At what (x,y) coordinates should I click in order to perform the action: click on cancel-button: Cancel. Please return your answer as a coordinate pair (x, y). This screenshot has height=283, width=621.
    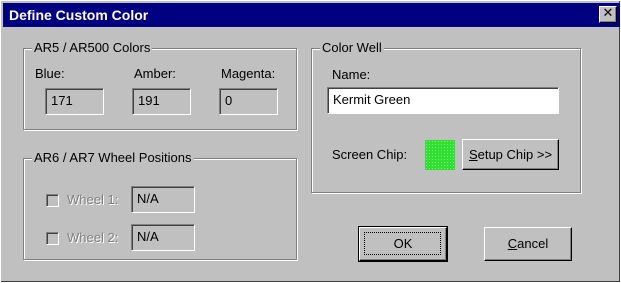
    Looking at the image, I should click on (528, 244).